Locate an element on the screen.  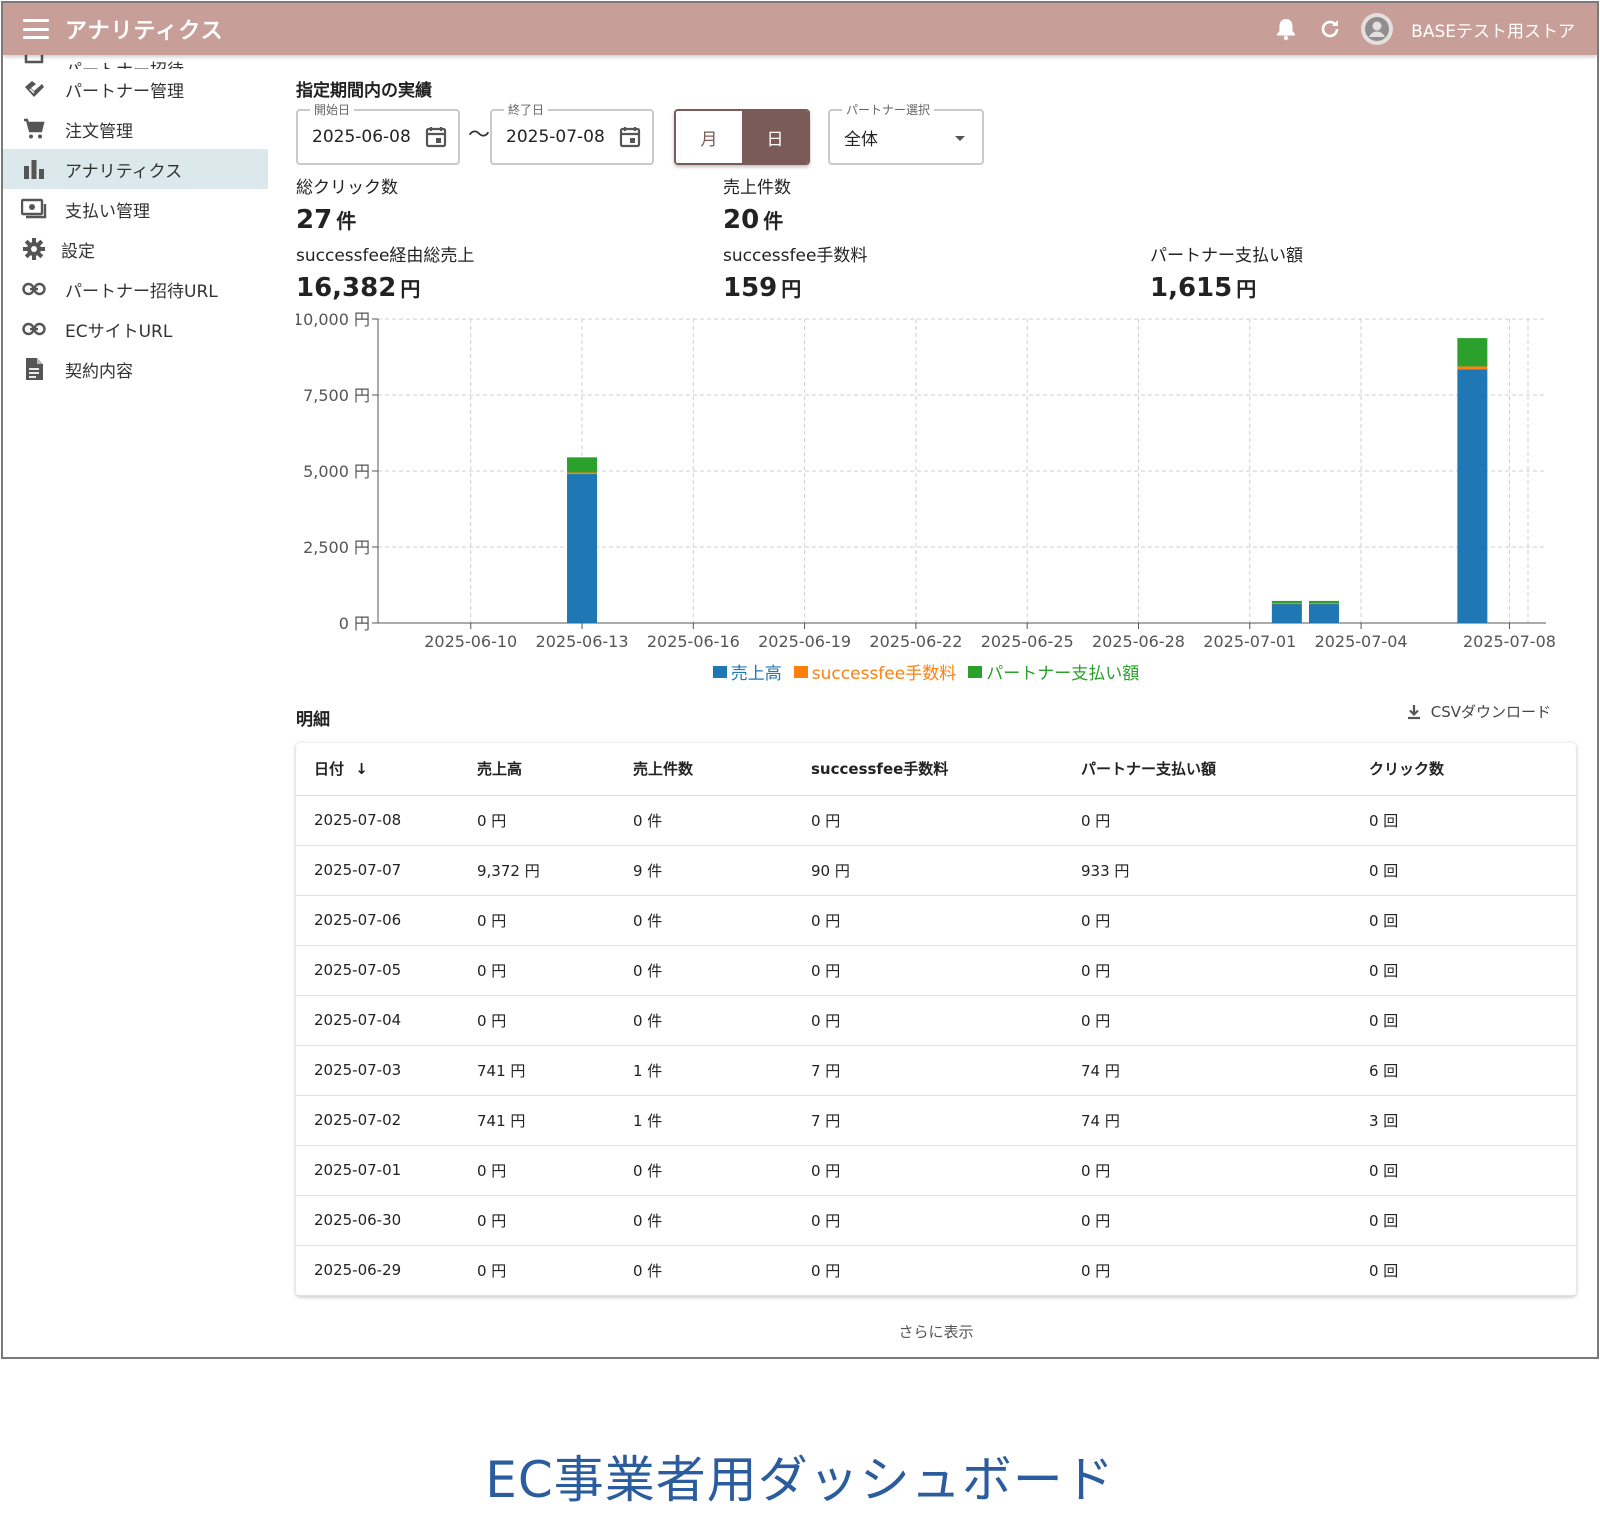
sidebar-item-analytics: アナリティクス is located at coordinates (135, 169).